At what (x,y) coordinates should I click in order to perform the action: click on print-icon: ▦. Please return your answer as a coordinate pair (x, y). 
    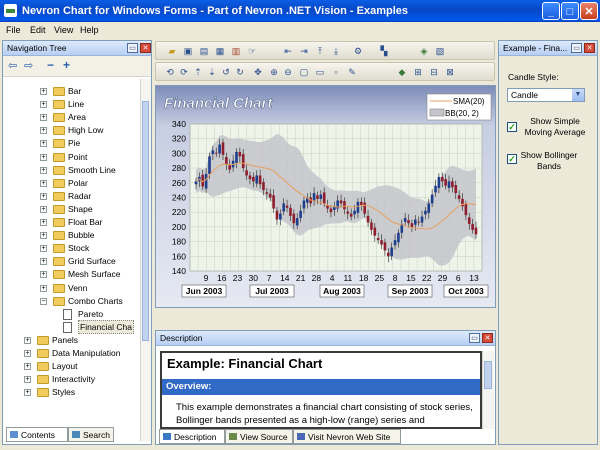
    Looking at the image, I should click on (220, 51).